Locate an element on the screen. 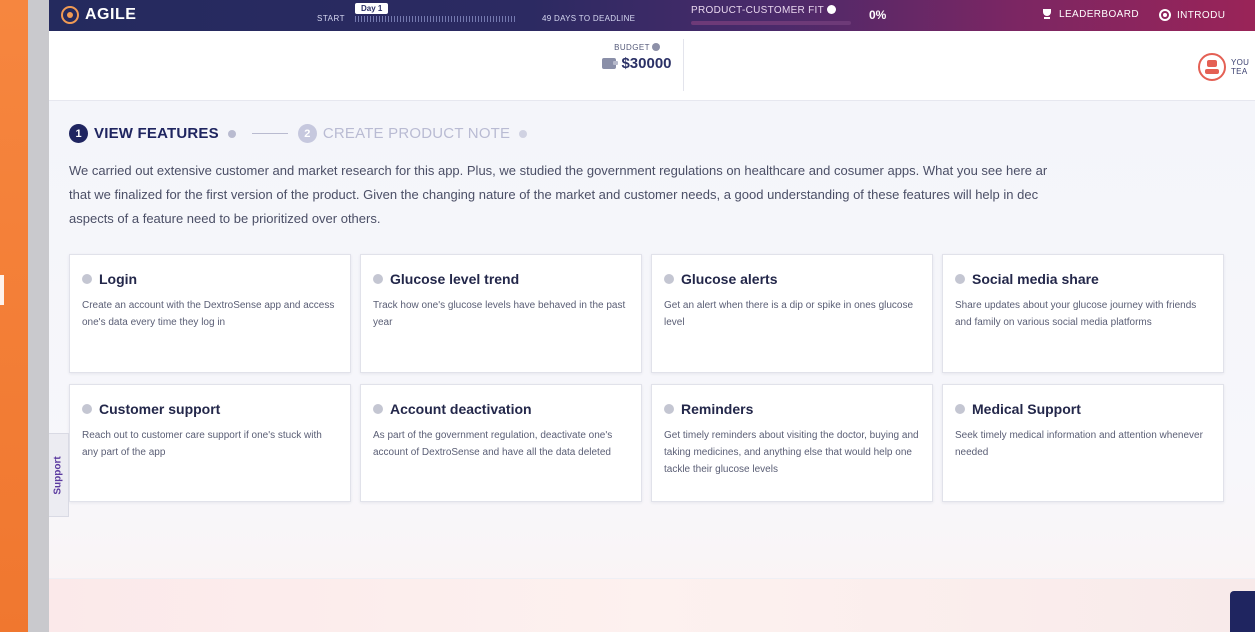 This screenshot has height=632, width=1255. wallet-icon is located at coordinates (610, 63).